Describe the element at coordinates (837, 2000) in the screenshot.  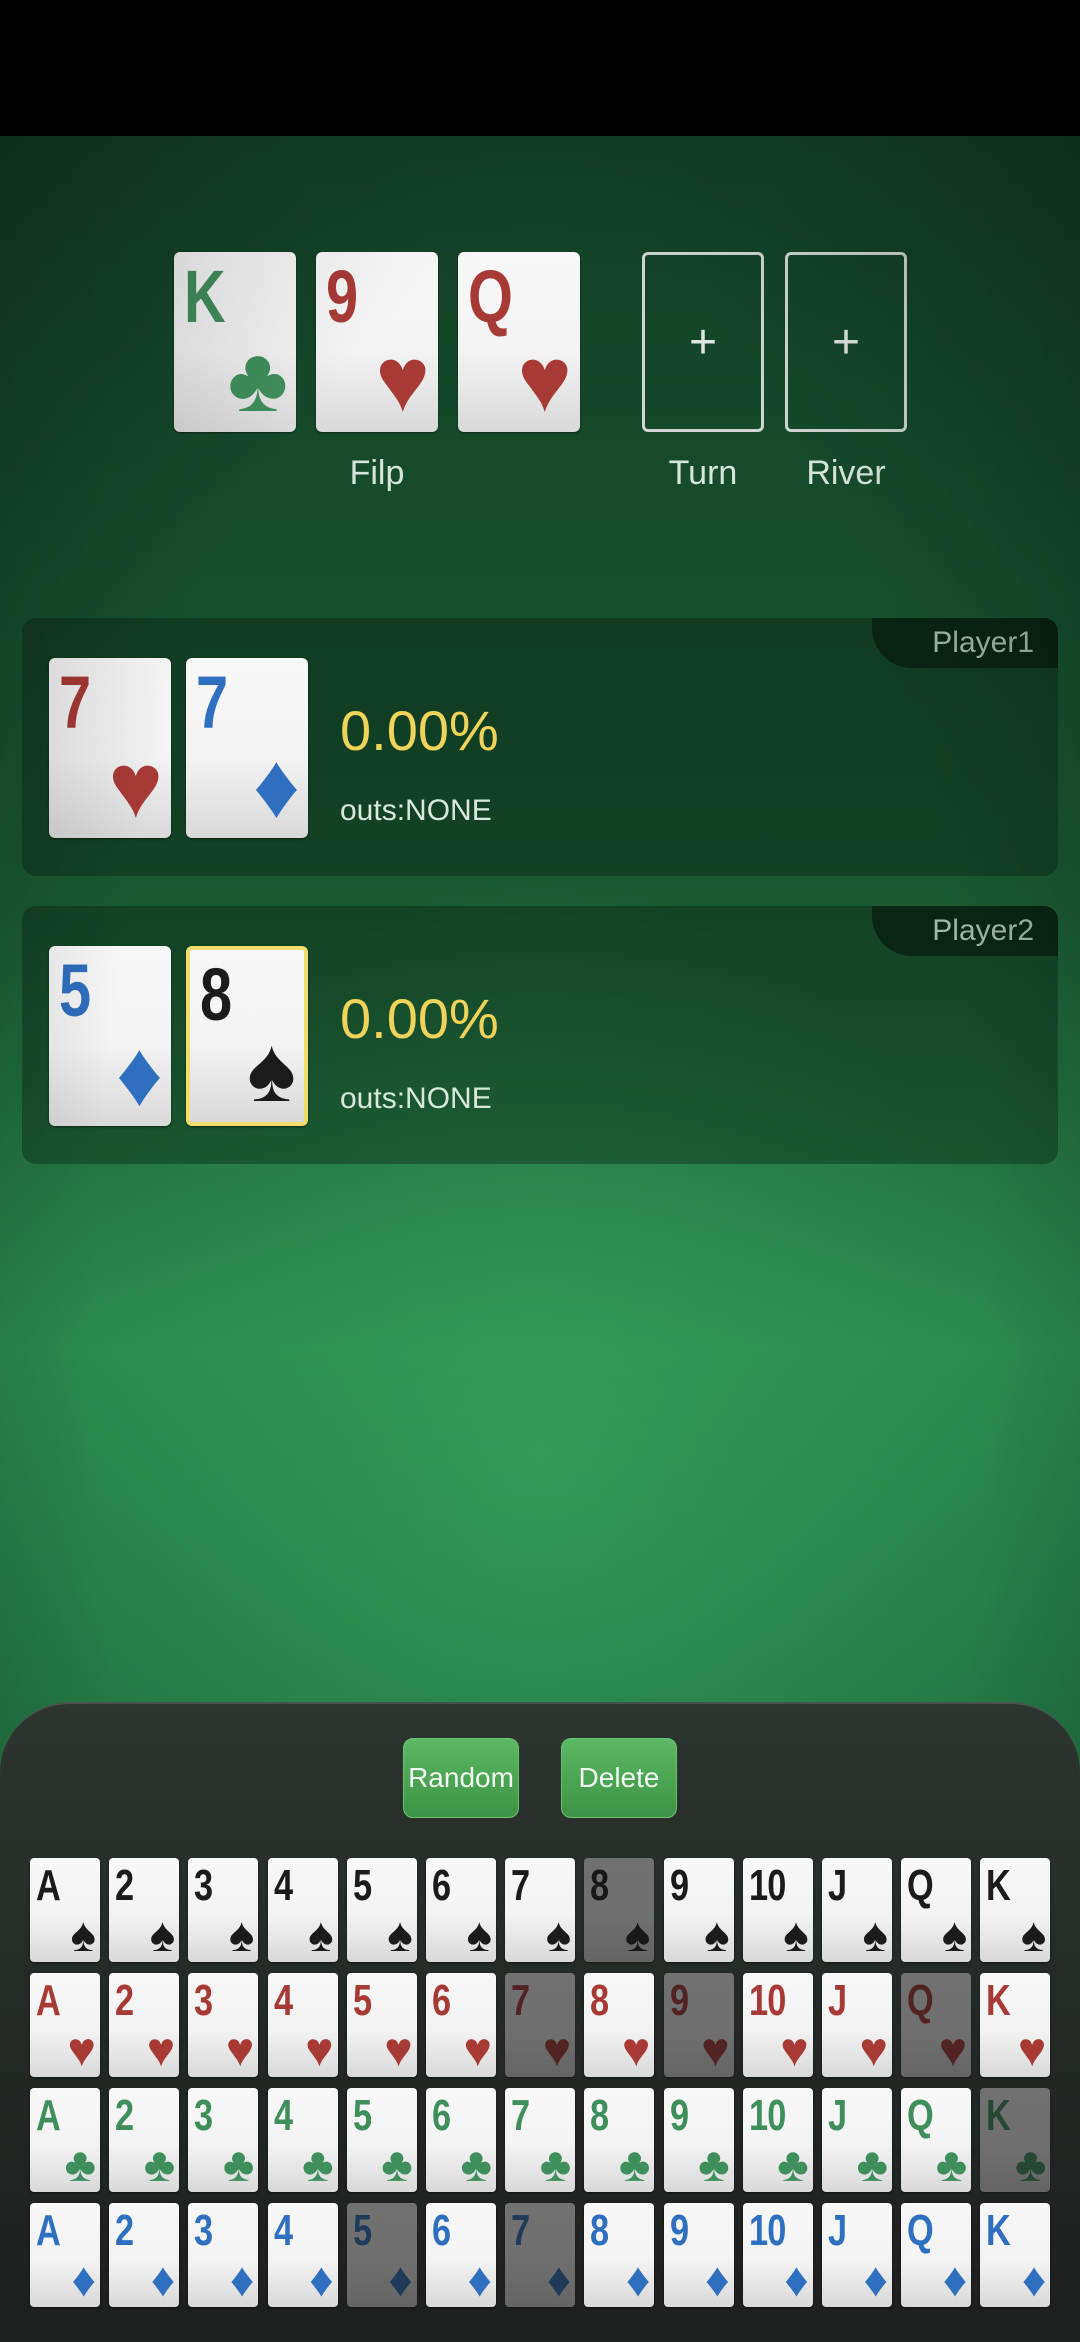
I see `card-rank: J` at that location.